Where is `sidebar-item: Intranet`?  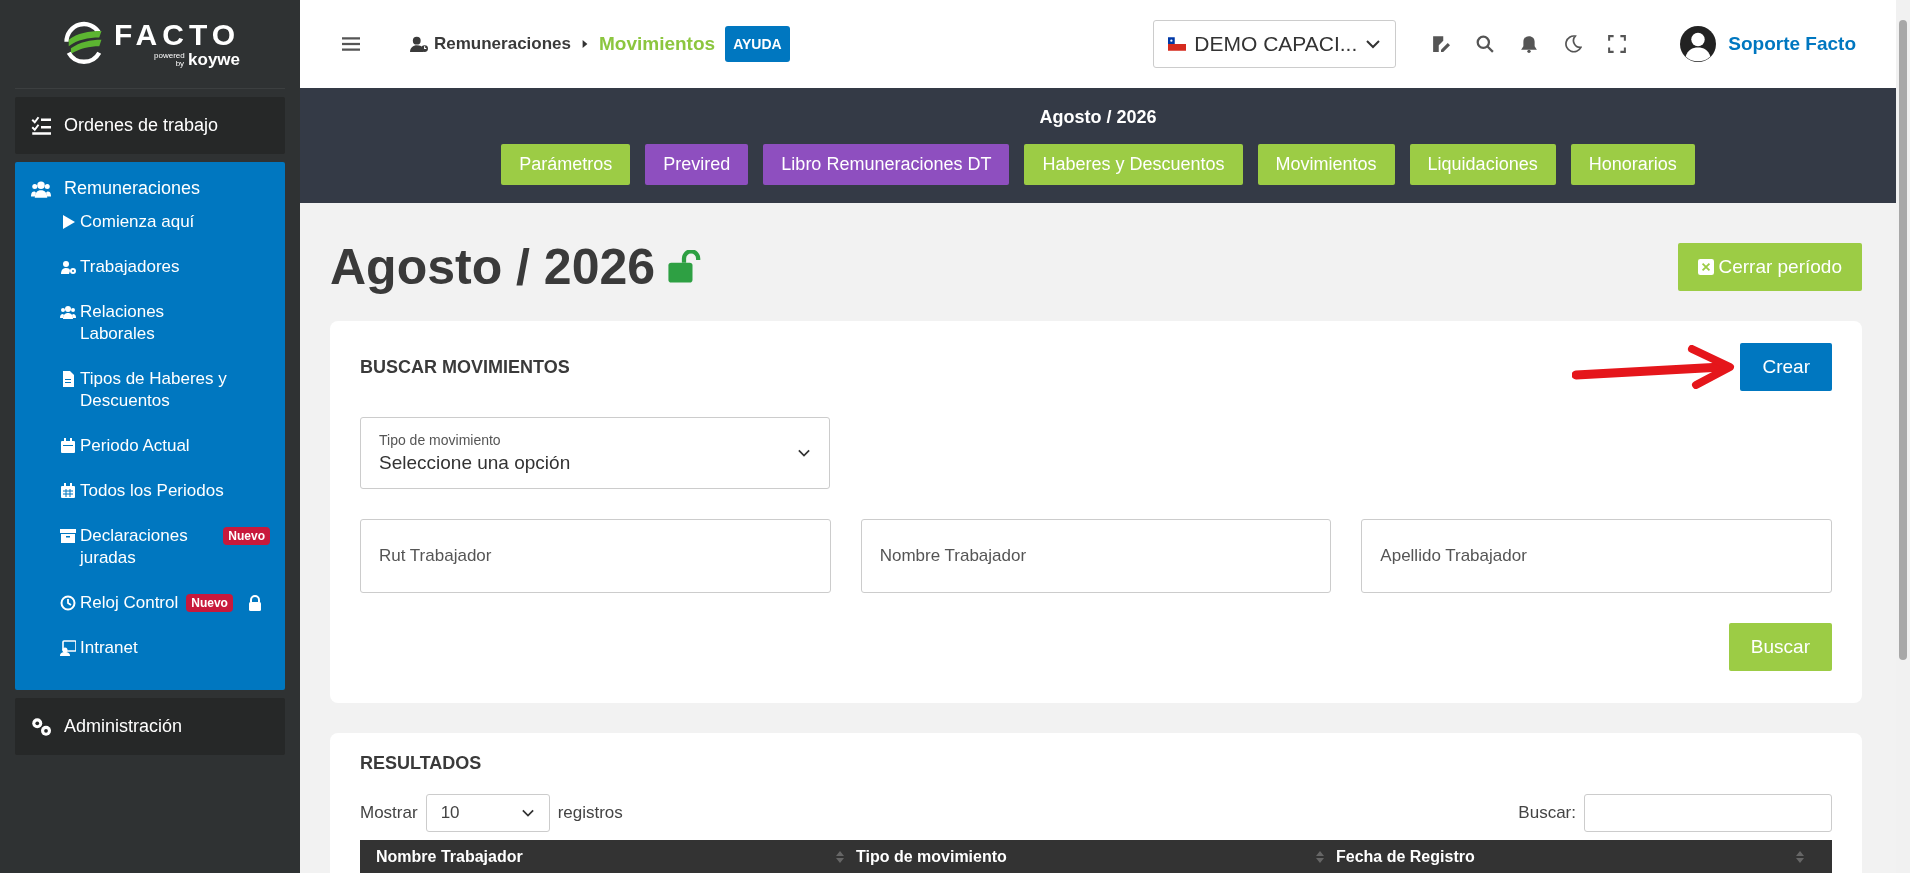 sidebar-item: Intranet is located at coordinates (109, 648).